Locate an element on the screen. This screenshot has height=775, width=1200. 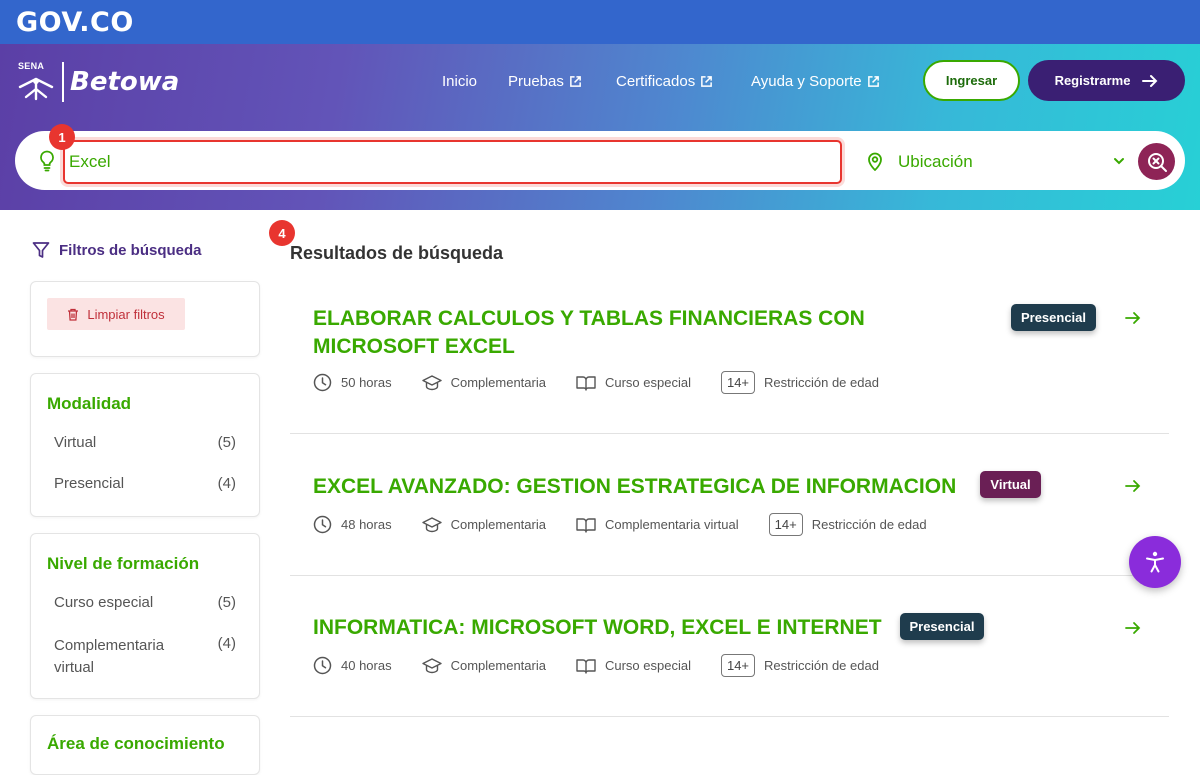
clear-filters-card: Limpiar filtros is located at coordinates (145, 319).